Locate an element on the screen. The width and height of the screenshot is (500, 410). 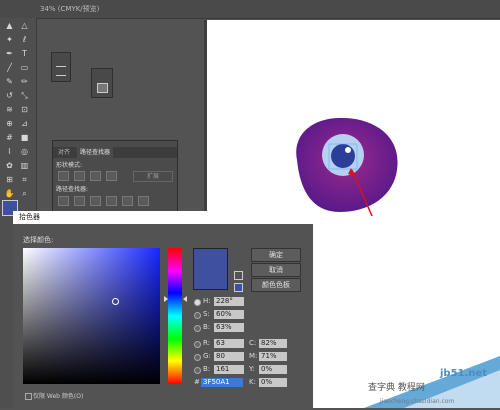
radio-h is located at coordinates (197, 302).